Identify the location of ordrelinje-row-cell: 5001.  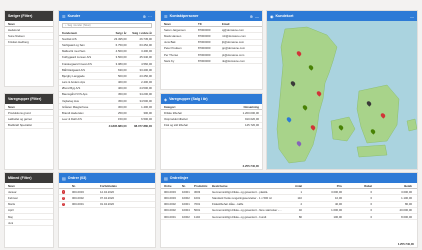
(197, 210).